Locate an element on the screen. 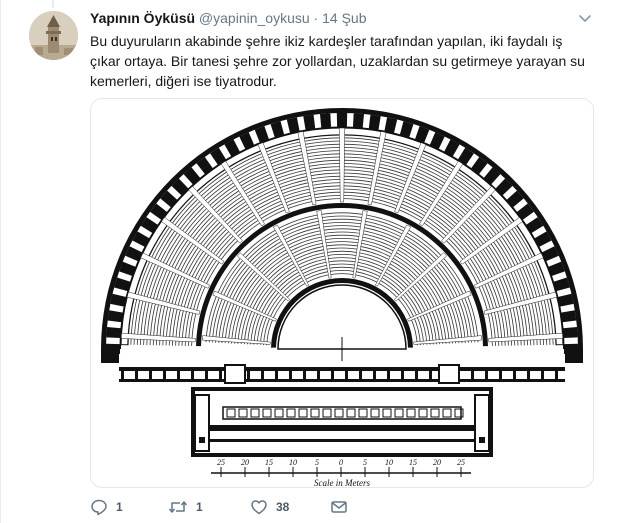  scale-label: 5 is located at coordinates (365, 462).